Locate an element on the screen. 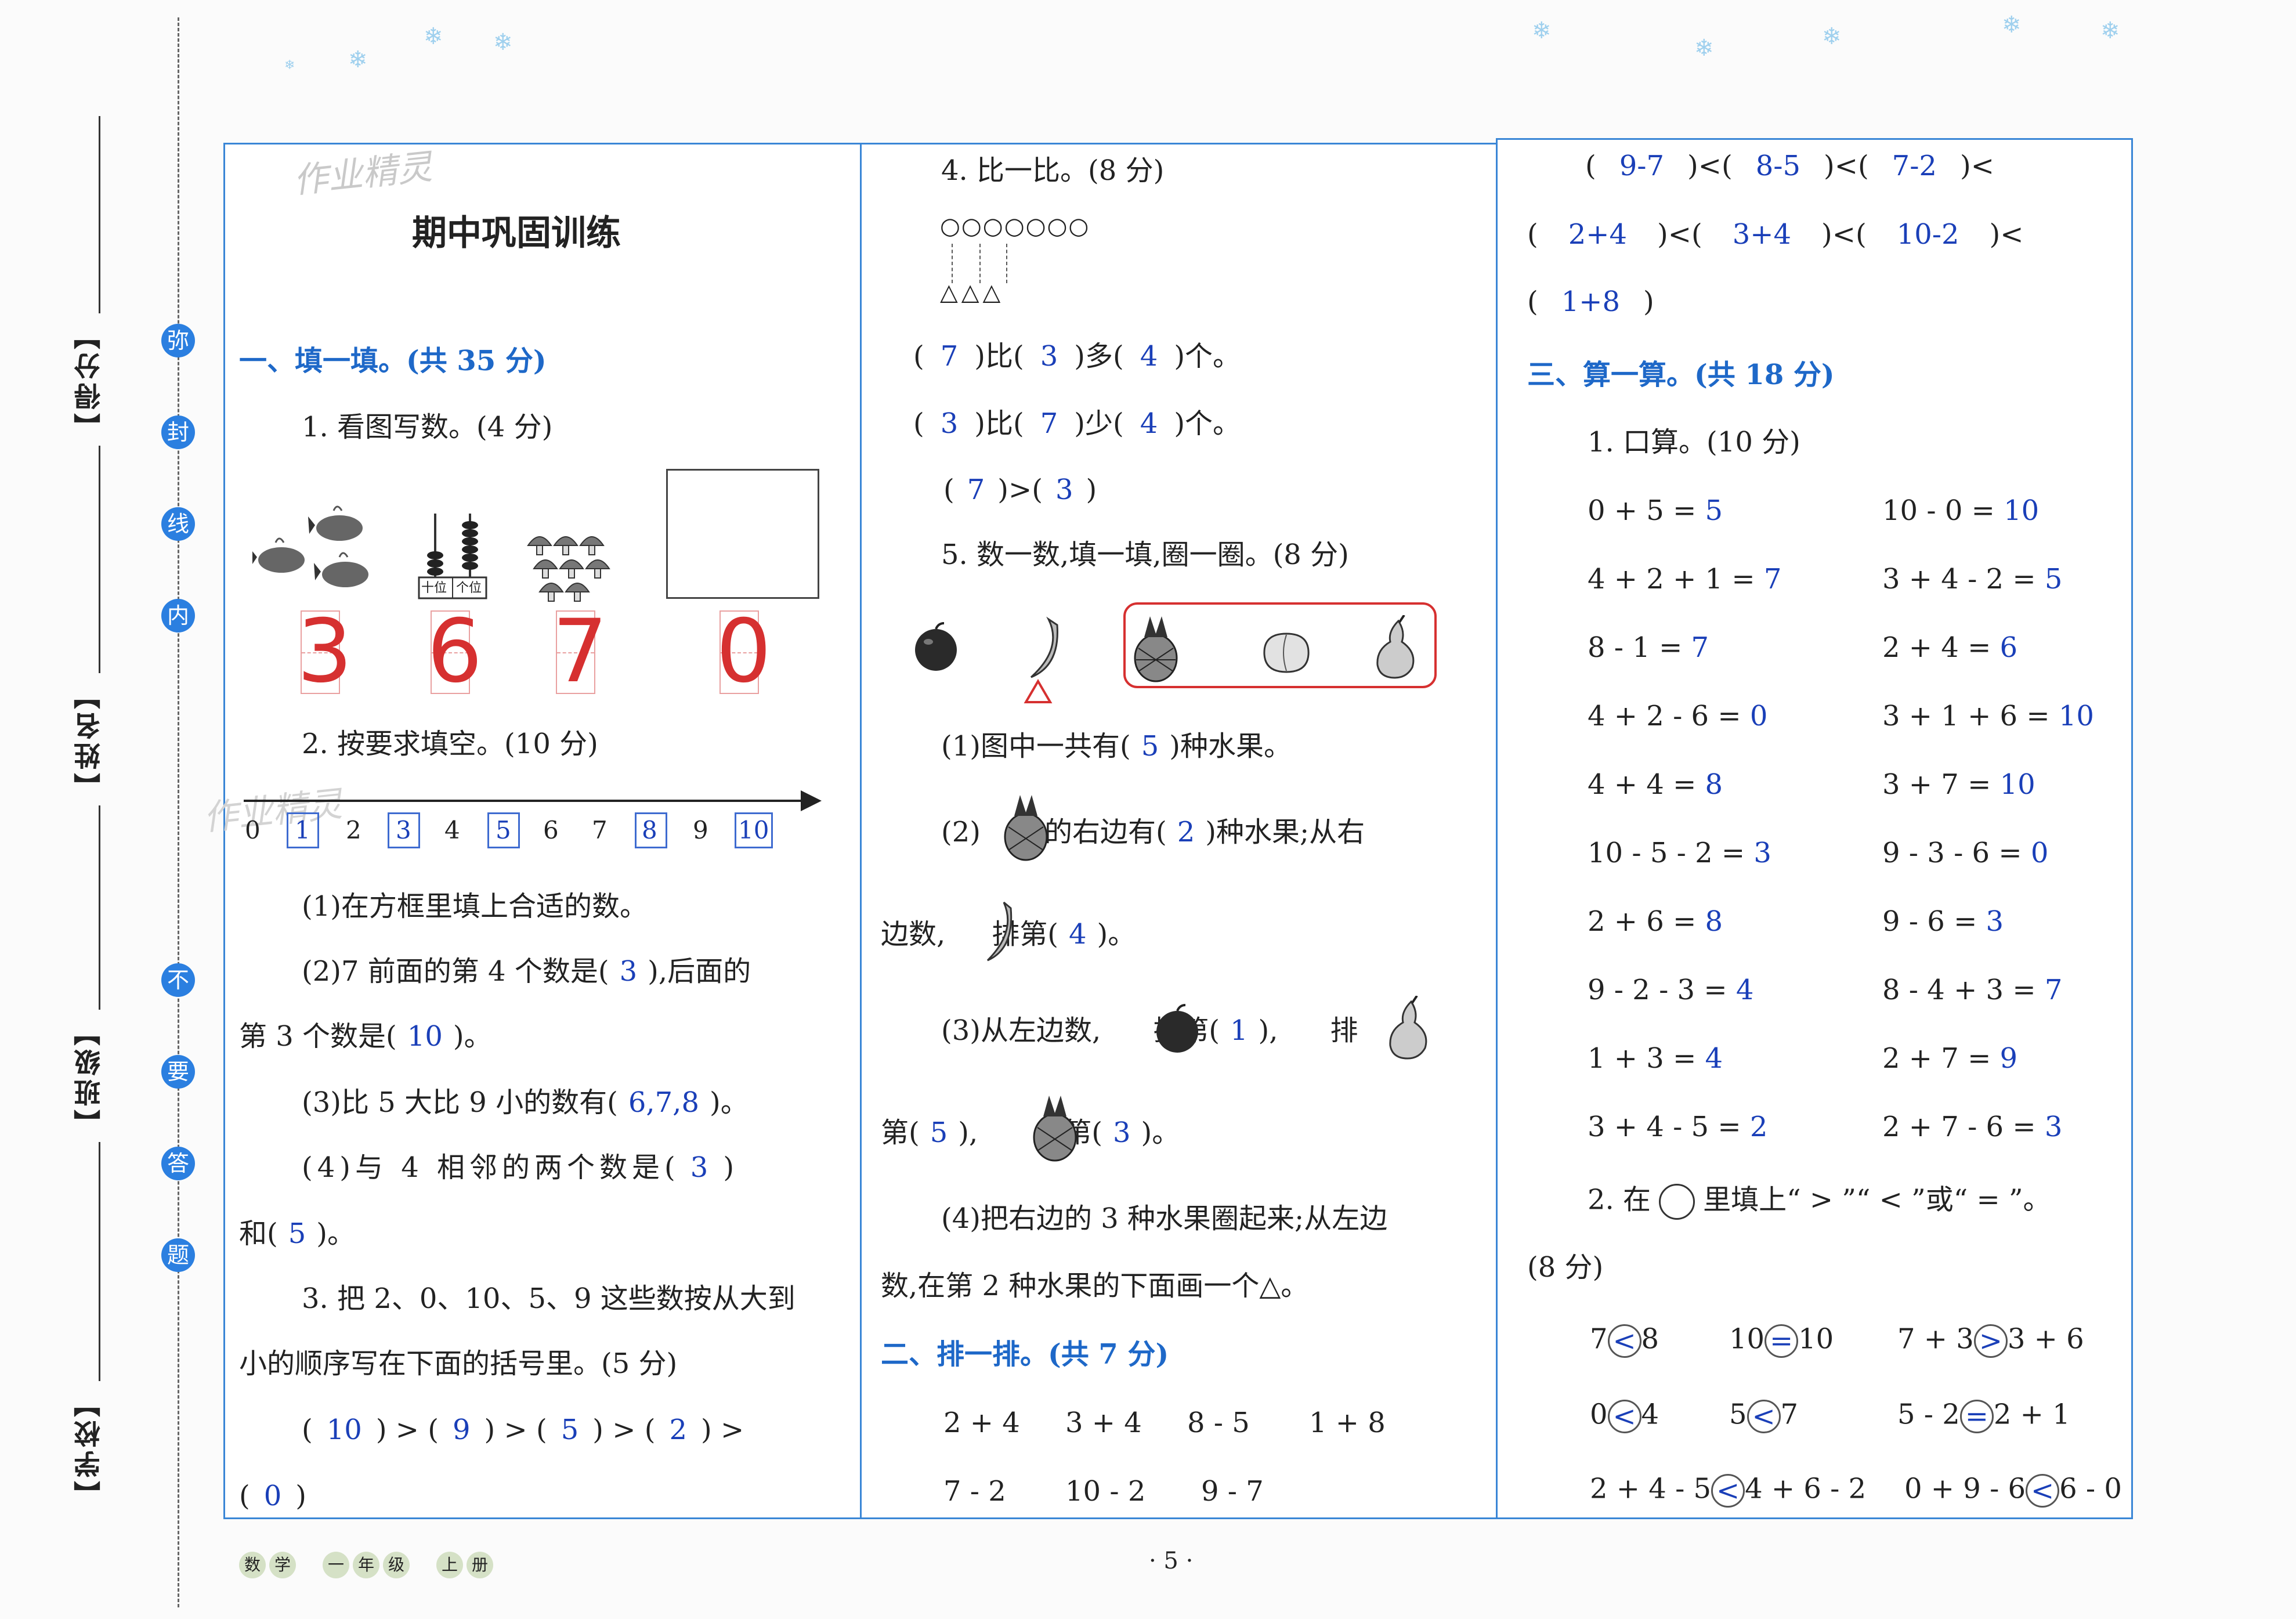 This screenshot has height=1619, width=2296. answer-digit: 0 is located at coordinates (744, 651).